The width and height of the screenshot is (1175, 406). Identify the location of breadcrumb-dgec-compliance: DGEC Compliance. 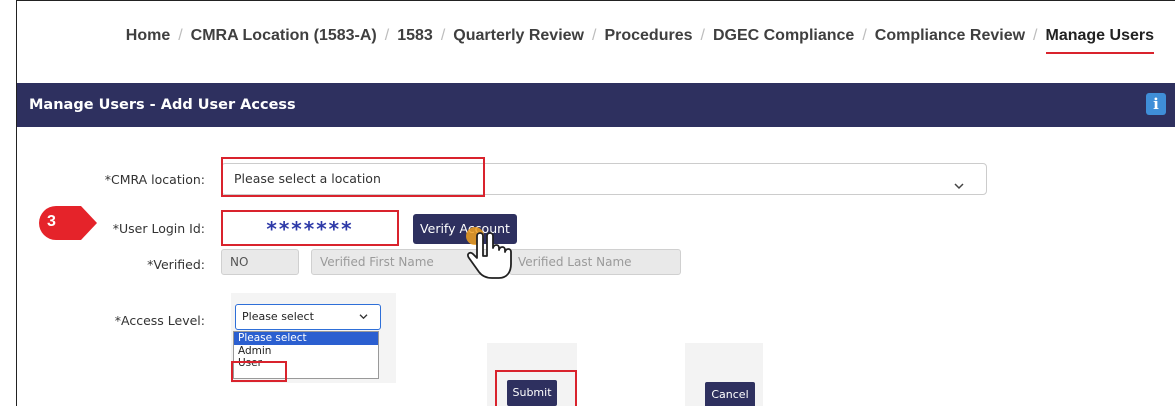
(783, 36).